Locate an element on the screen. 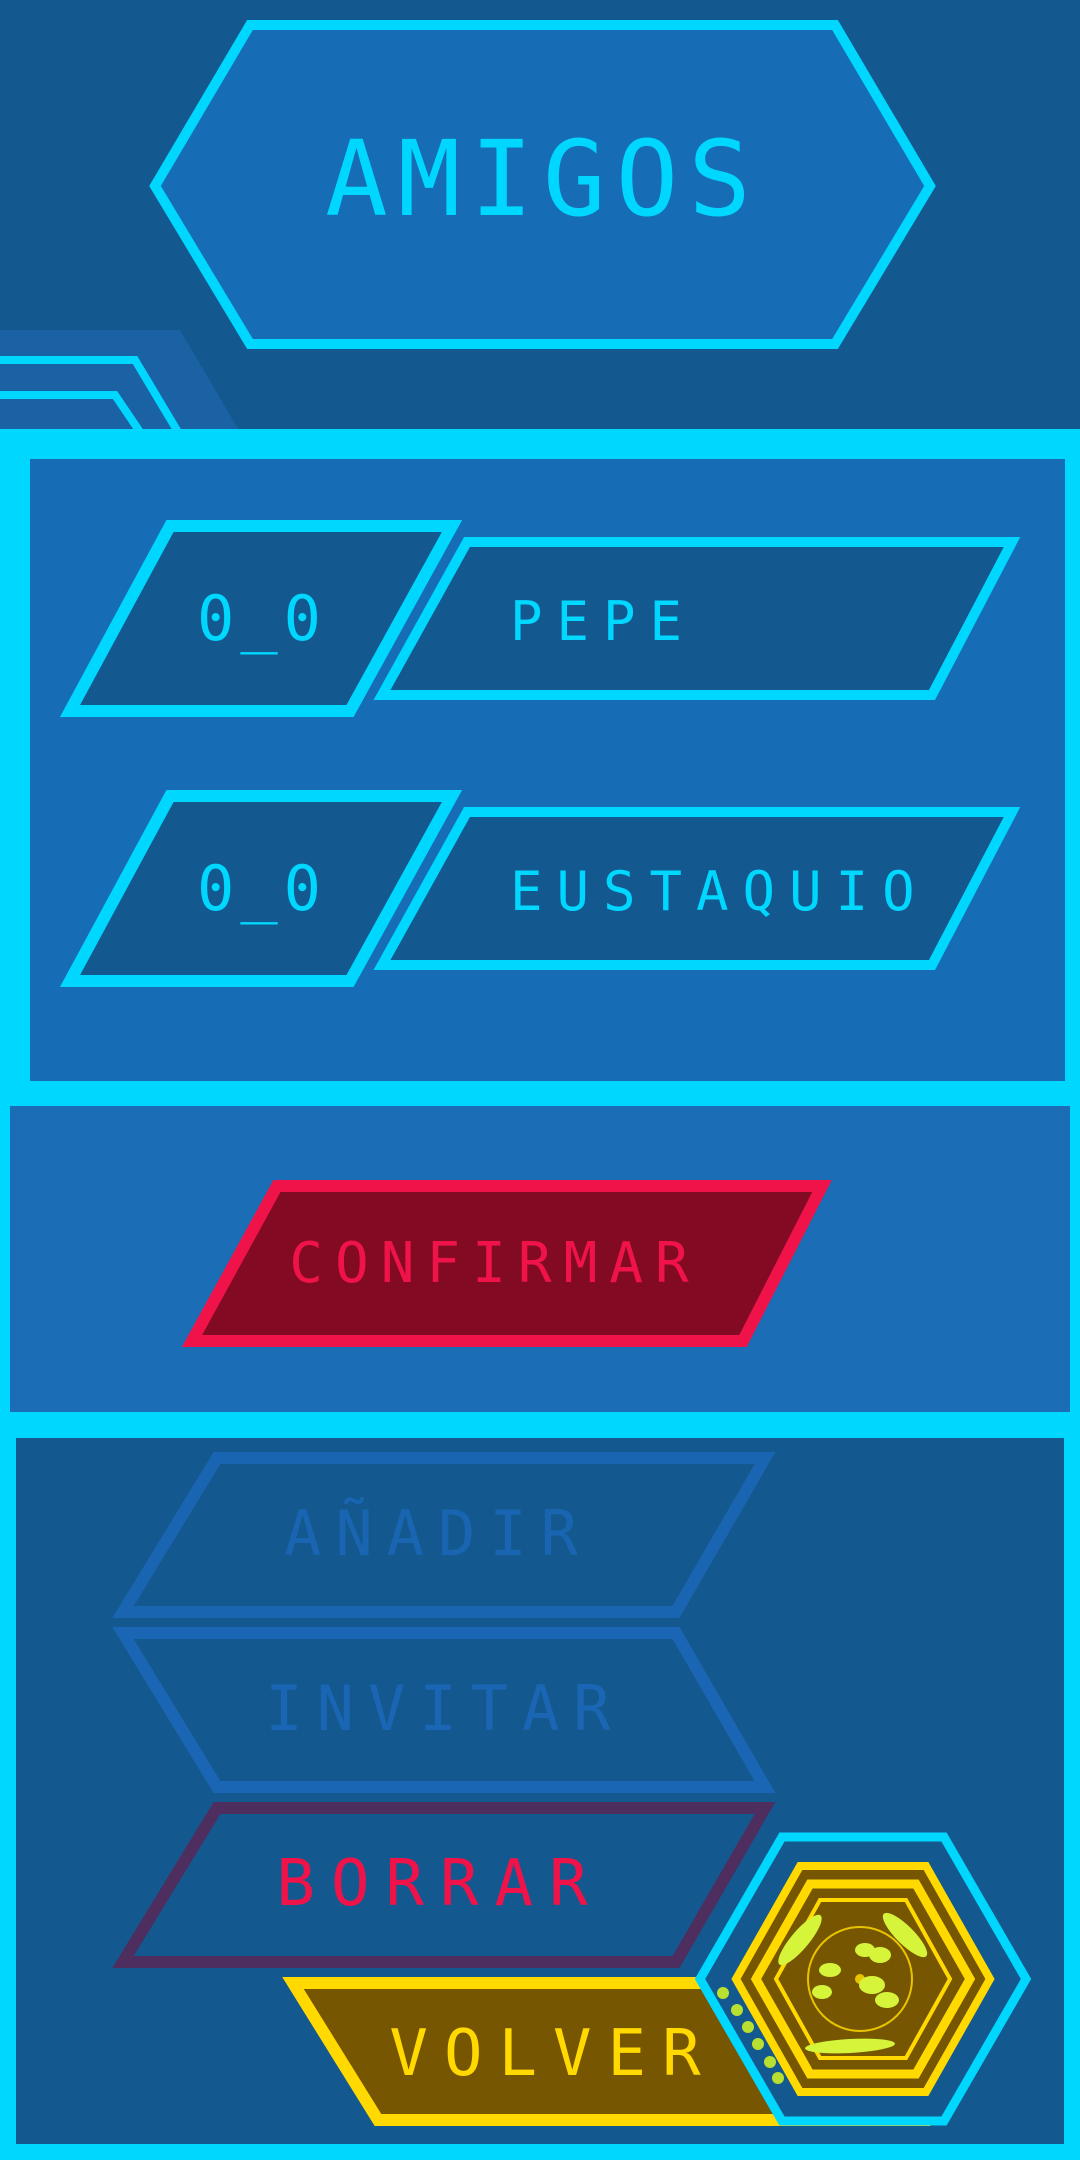 This screenshot has height=2160, width=1080. back-label: VOLVER is located at coordinates (552, 2054).